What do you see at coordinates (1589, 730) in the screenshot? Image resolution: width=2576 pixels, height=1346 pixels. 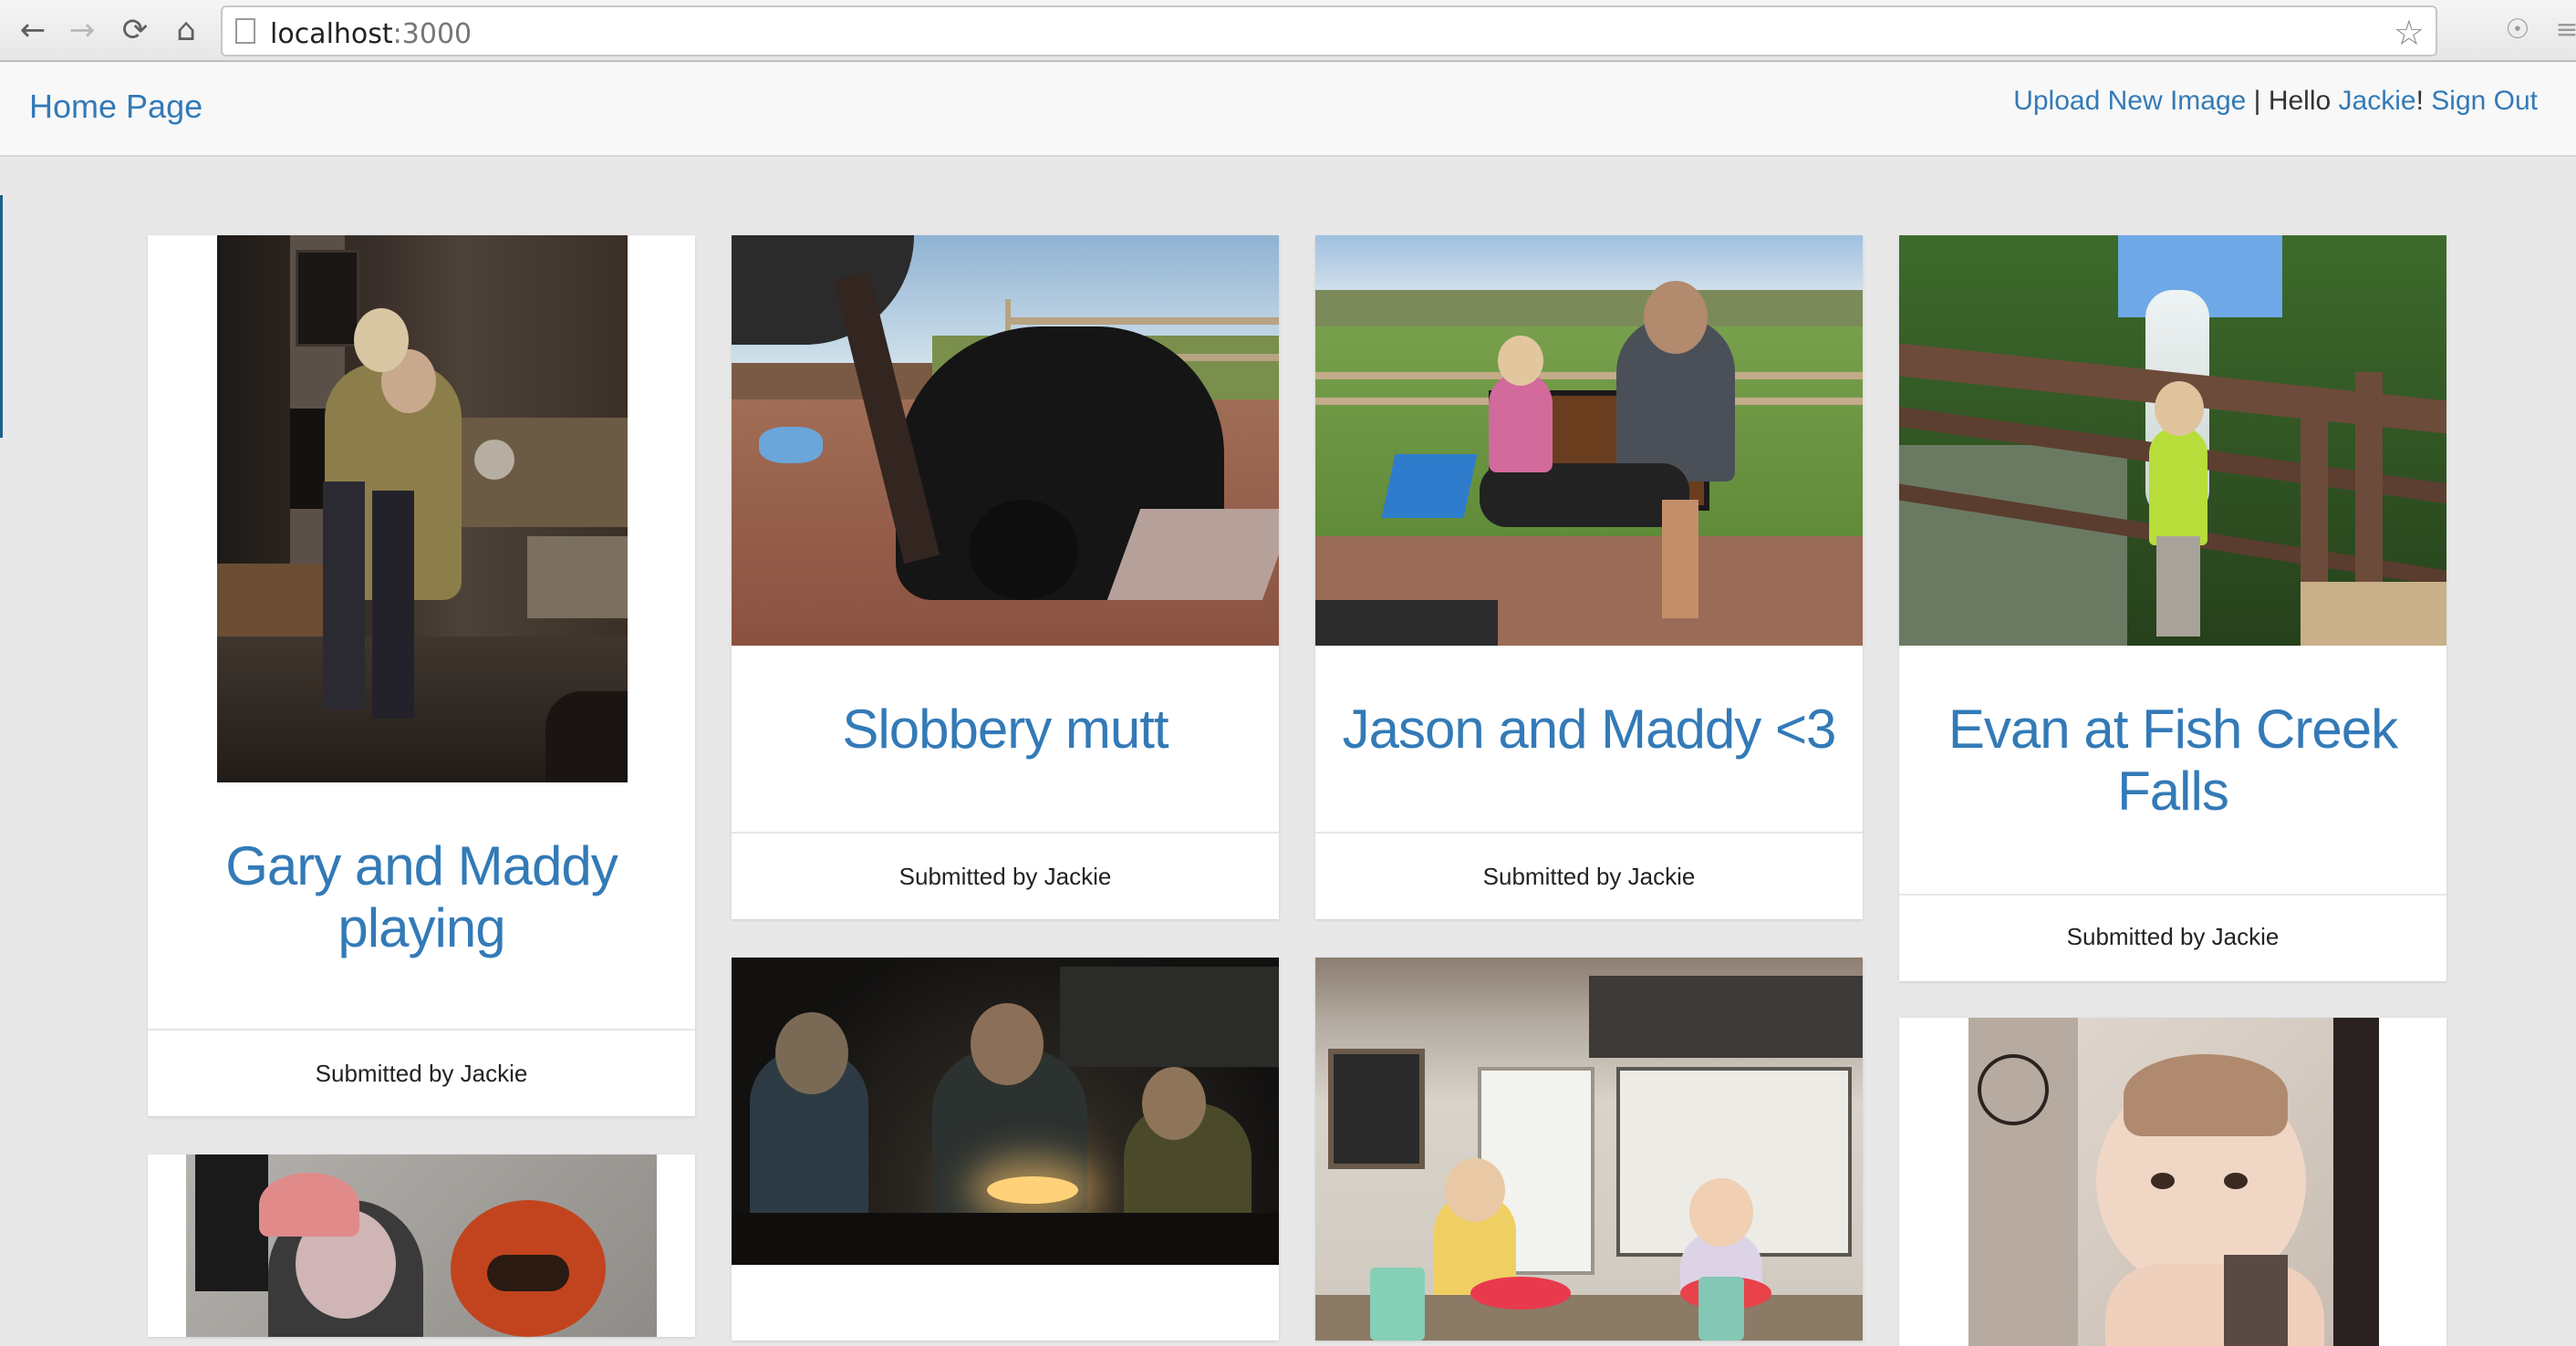 I see `card-title: Jason and Maddy <3` at bounding box center [1589, 730].